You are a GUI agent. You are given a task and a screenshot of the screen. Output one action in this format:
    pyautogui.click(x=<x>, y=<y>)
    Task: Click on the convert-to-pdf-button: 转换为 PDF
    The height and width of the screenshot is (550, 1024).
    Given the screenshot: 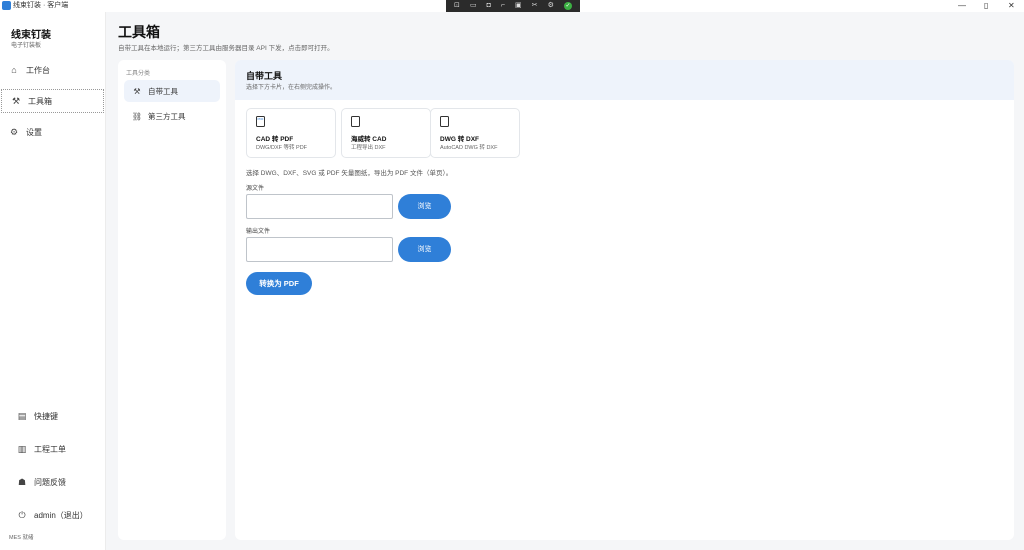 What is the action you would take?
    pyautogui.click(x=279, y=283)
    